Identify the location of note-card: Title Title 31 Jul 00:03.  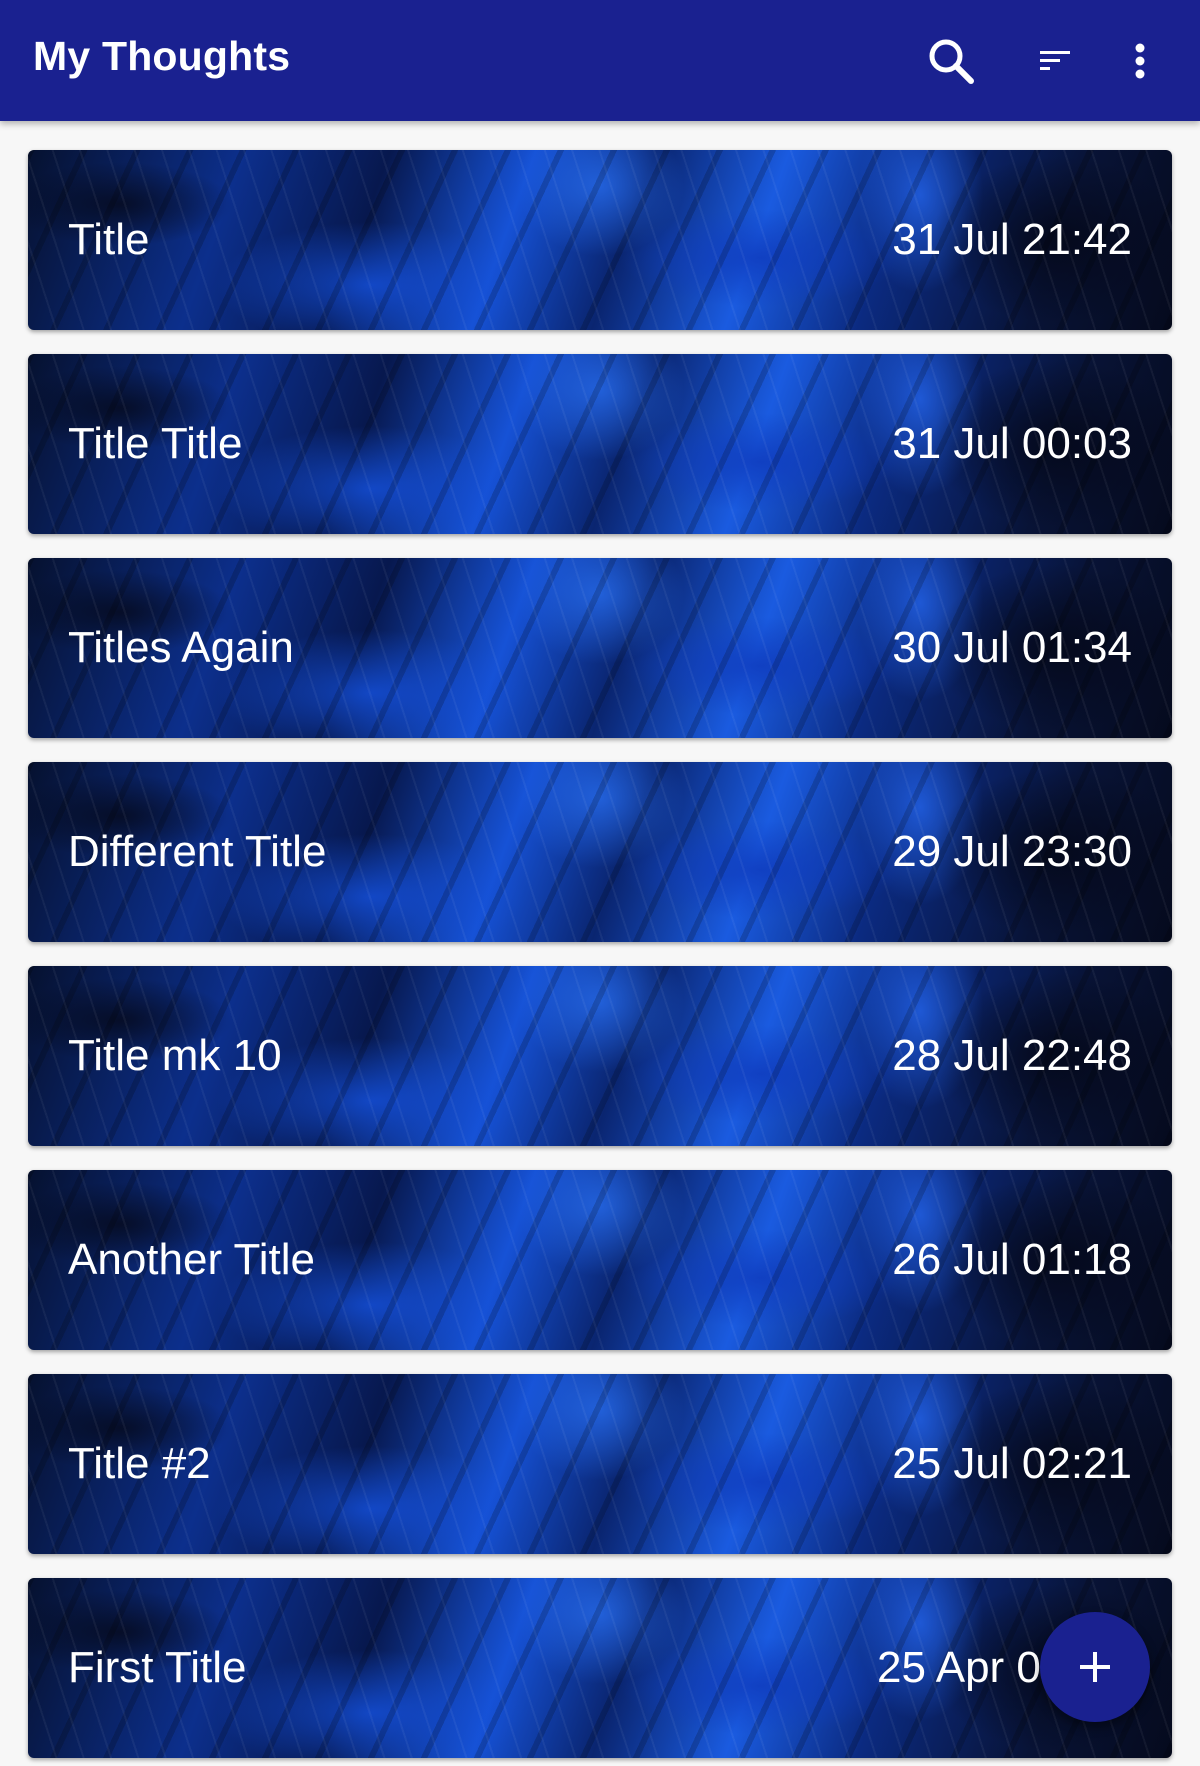
(600, 444).